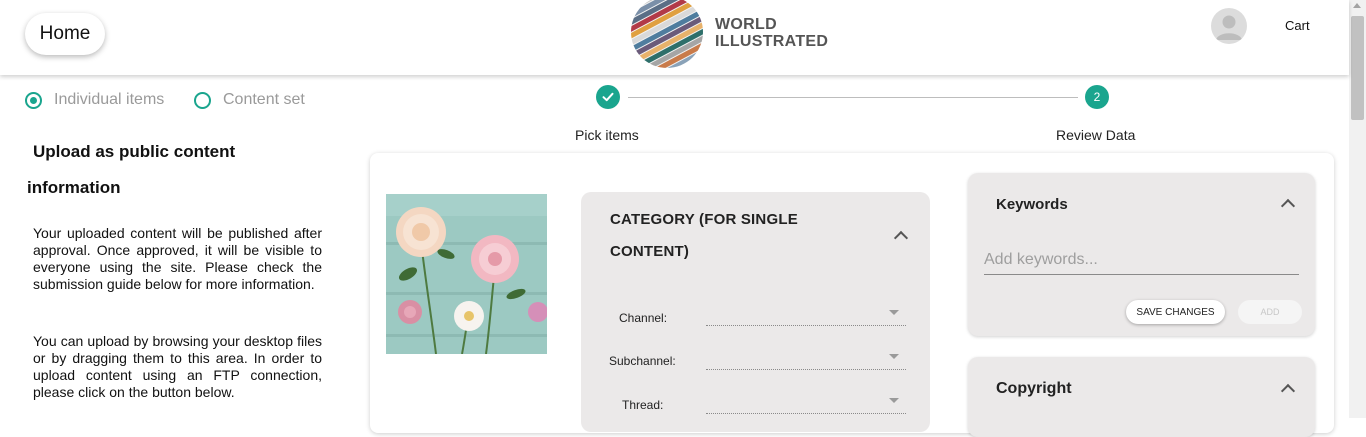 This screenshot has height=437, width=1366. I want to click on subchannel-select, so click(806, 359).